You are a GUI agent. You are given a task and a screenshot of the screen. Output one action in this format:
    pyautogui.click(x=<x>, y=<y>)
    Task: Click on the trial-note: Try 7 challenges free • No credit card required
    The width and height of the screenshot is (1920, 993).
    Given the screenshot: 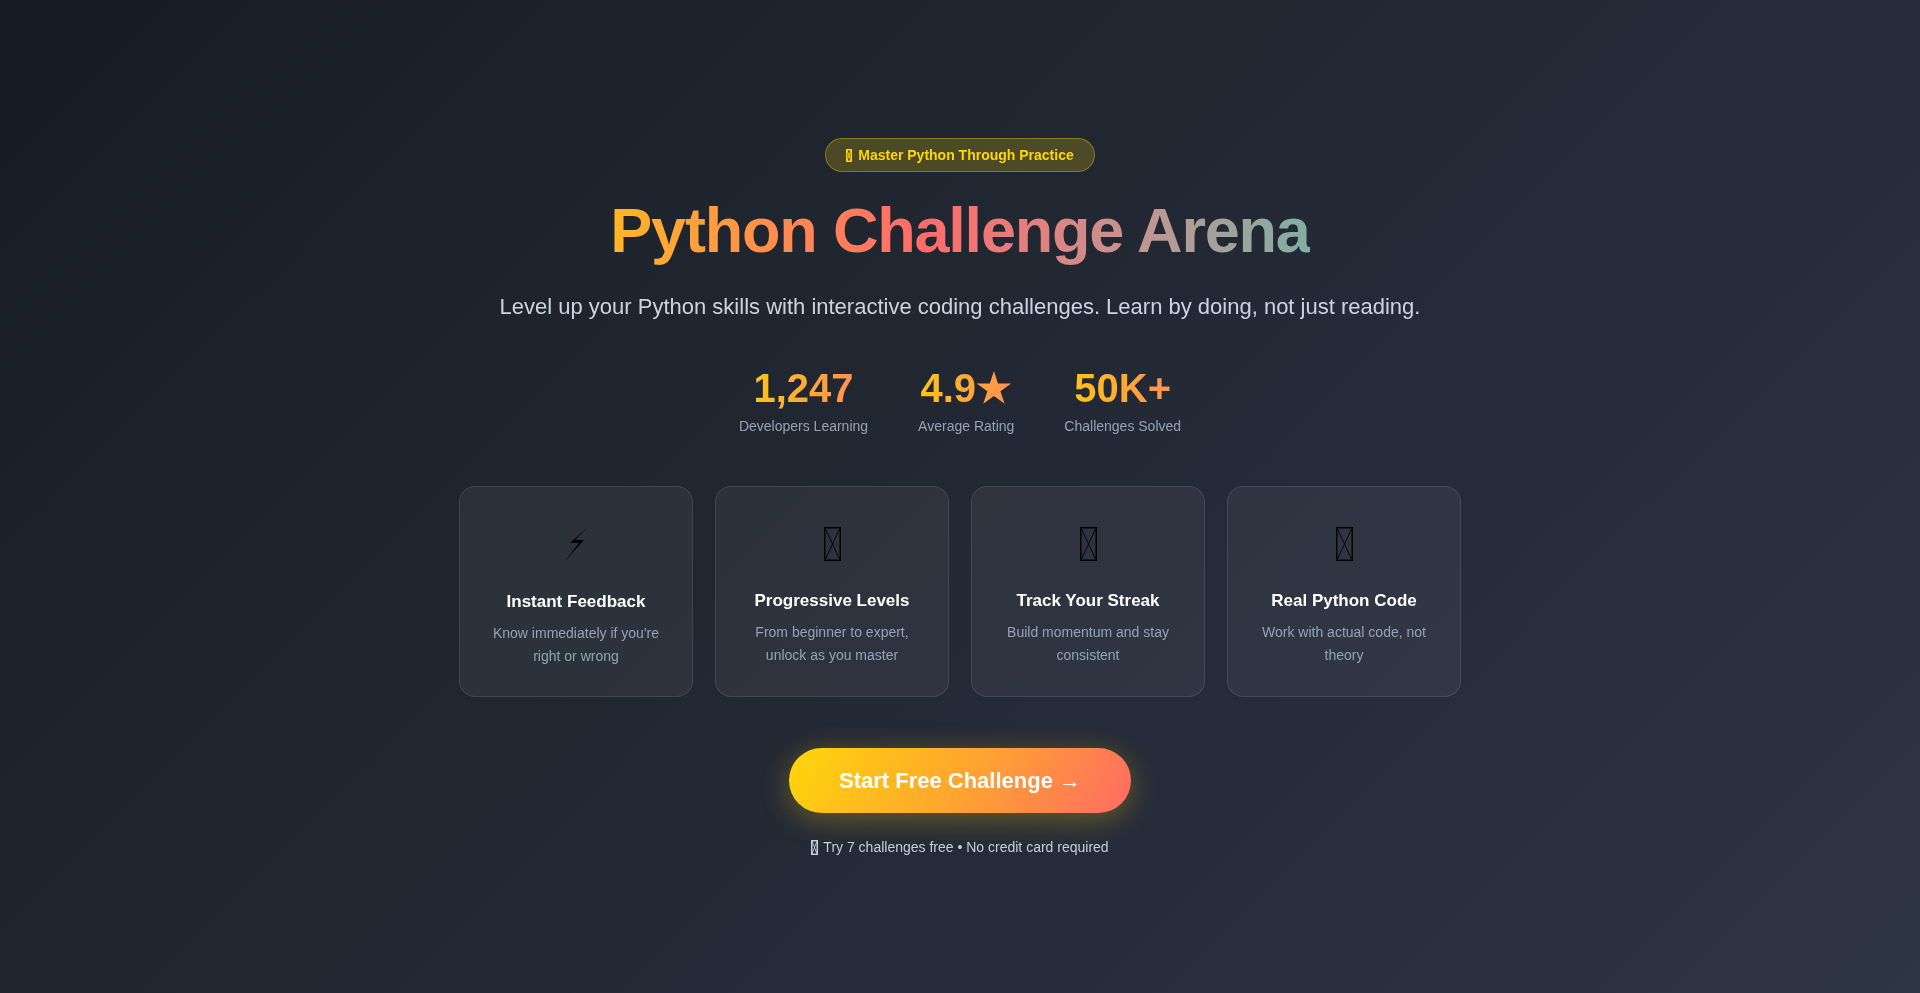 What is the action you would take?
    pyautogui.click(x=966, y=847)
    